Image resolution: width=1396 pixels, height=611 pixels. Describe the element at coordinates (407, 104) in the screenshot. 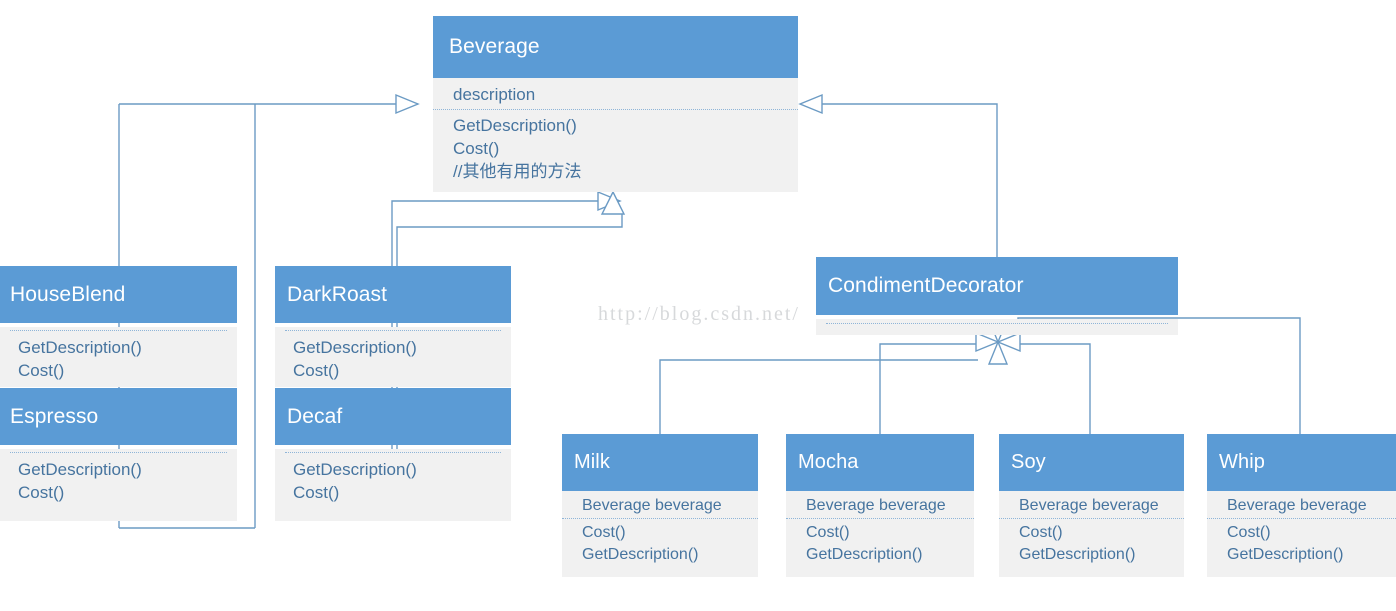

I see `arrowhead-left-to-beverage` at that location.